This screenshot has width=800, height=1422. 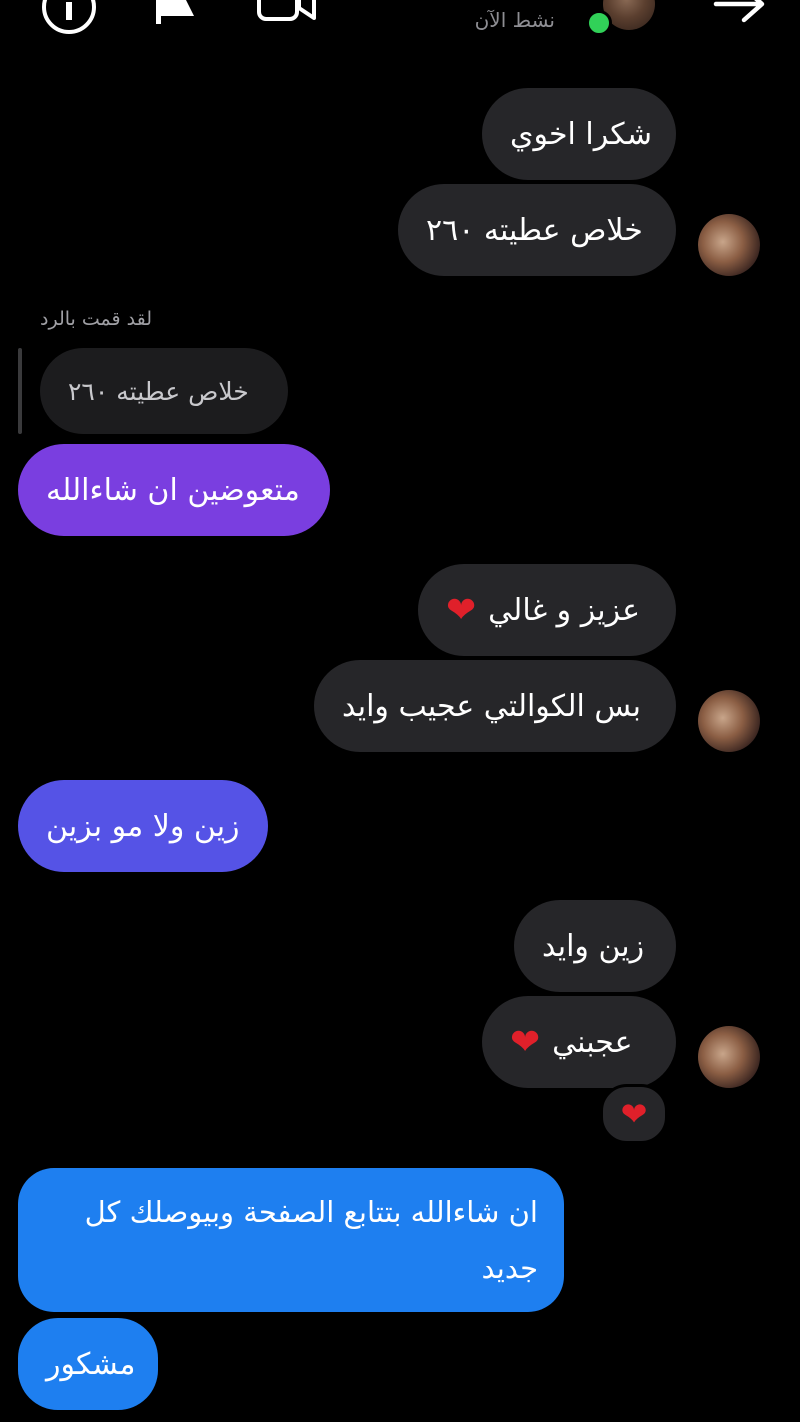 I want to click on message-incoming: شكرا اخوي, so click(x=579, y=134).